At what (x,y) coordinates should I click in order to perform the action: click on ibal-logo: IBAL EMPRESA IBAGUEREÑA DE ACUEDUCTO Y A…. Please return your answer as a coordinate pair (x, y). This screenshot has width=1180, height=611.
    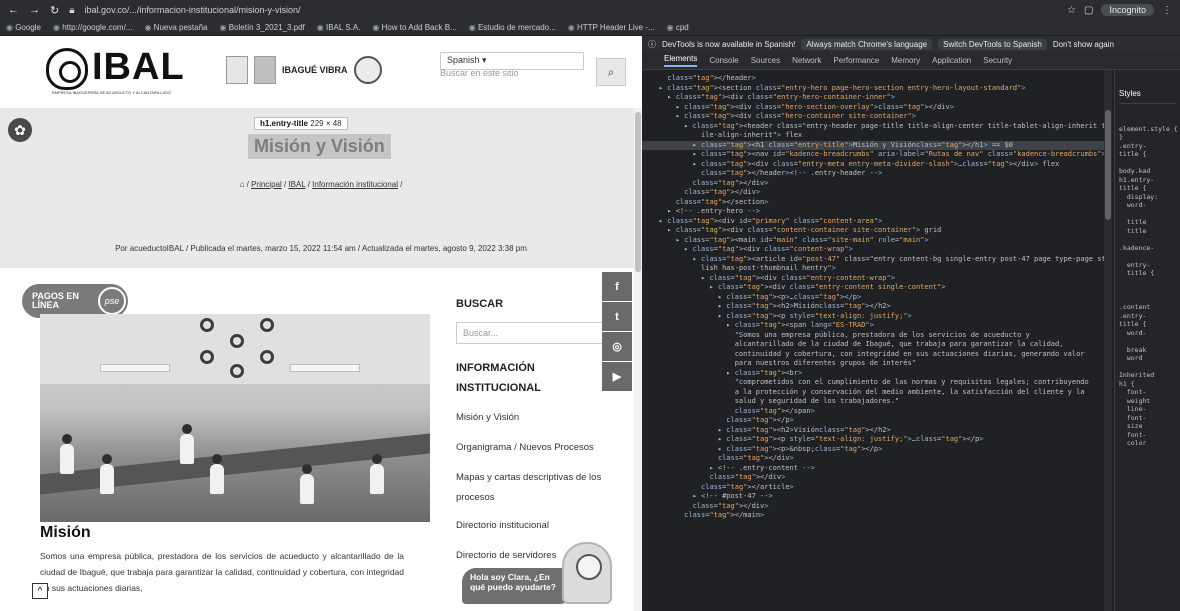
    Looking at the image, I should click on (116, 72).